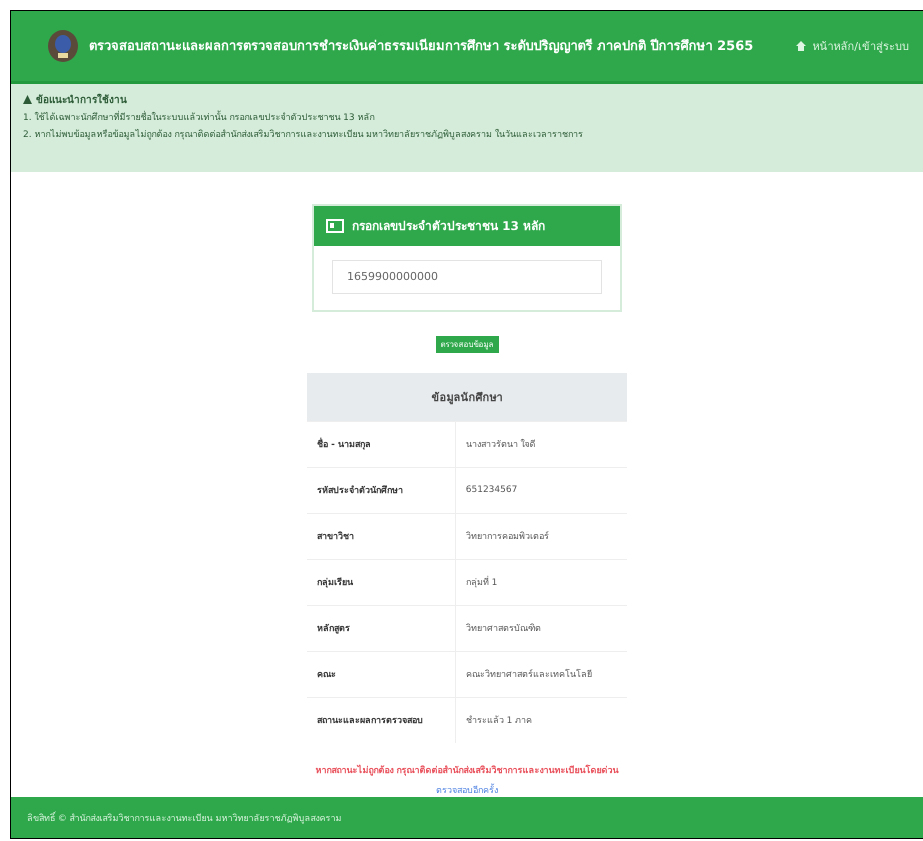 This screenshot has height=841, width=923. What do you see at coordinates (467, 770) in the screenshot?
I see `warning-text: หากสถานะไม่ถูกต้อง กรุณาติดต่อสำนักส่งเสริมวิชาการและงานทะเบียนโดยด่วน` at bounding box center [467, 770].